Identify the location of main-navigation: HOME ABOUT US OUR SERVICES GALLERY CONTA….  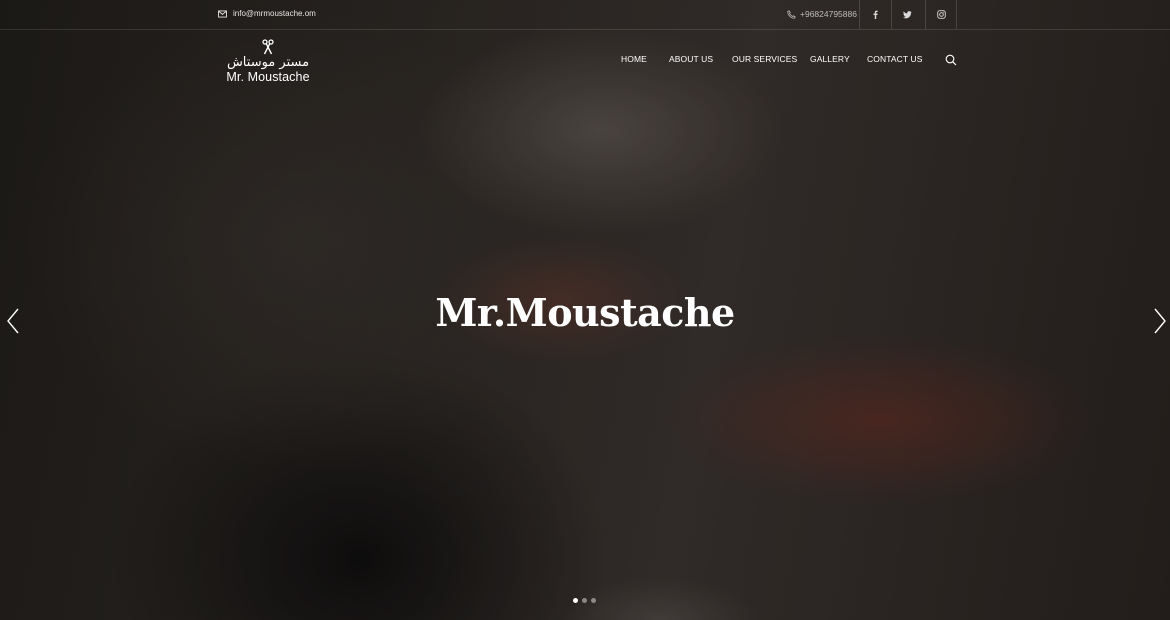
(585, 61).